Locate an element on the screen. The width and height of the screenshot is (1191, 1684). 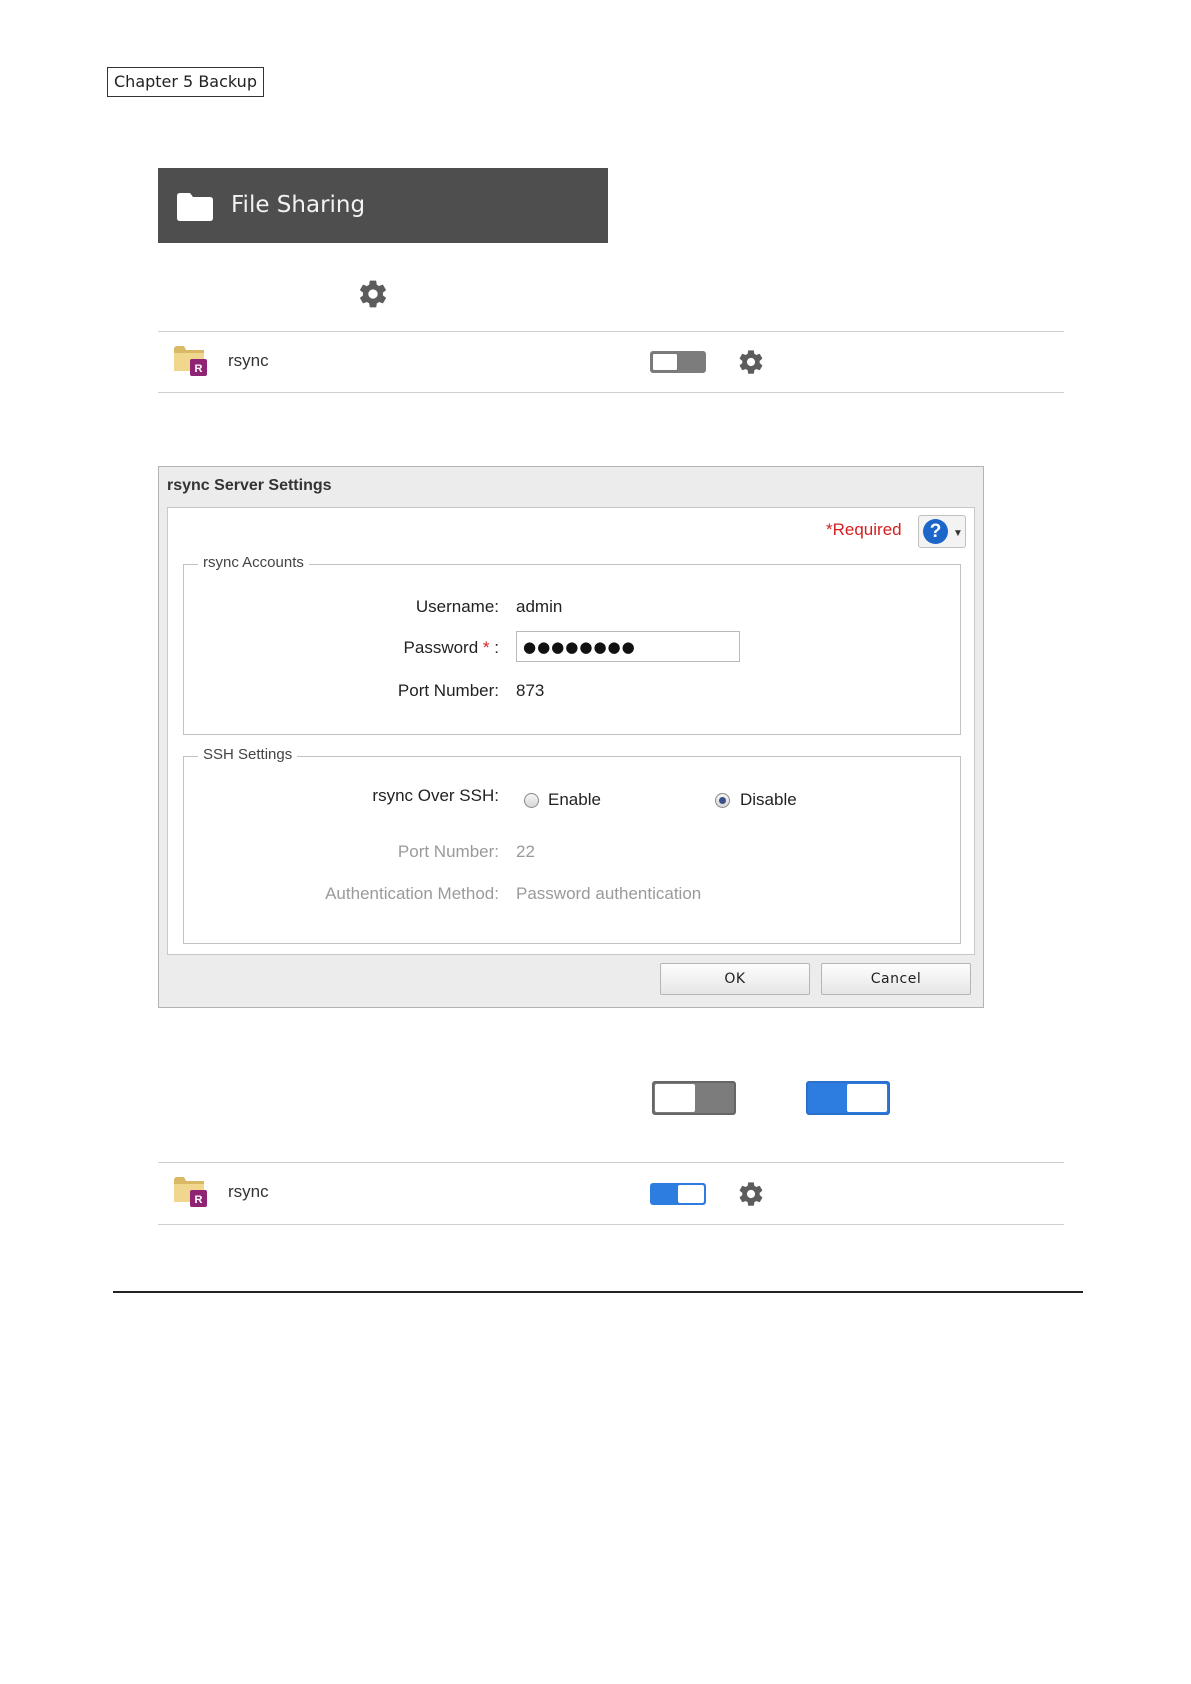
password-label-text: Password is located at coordinates (441, 647).